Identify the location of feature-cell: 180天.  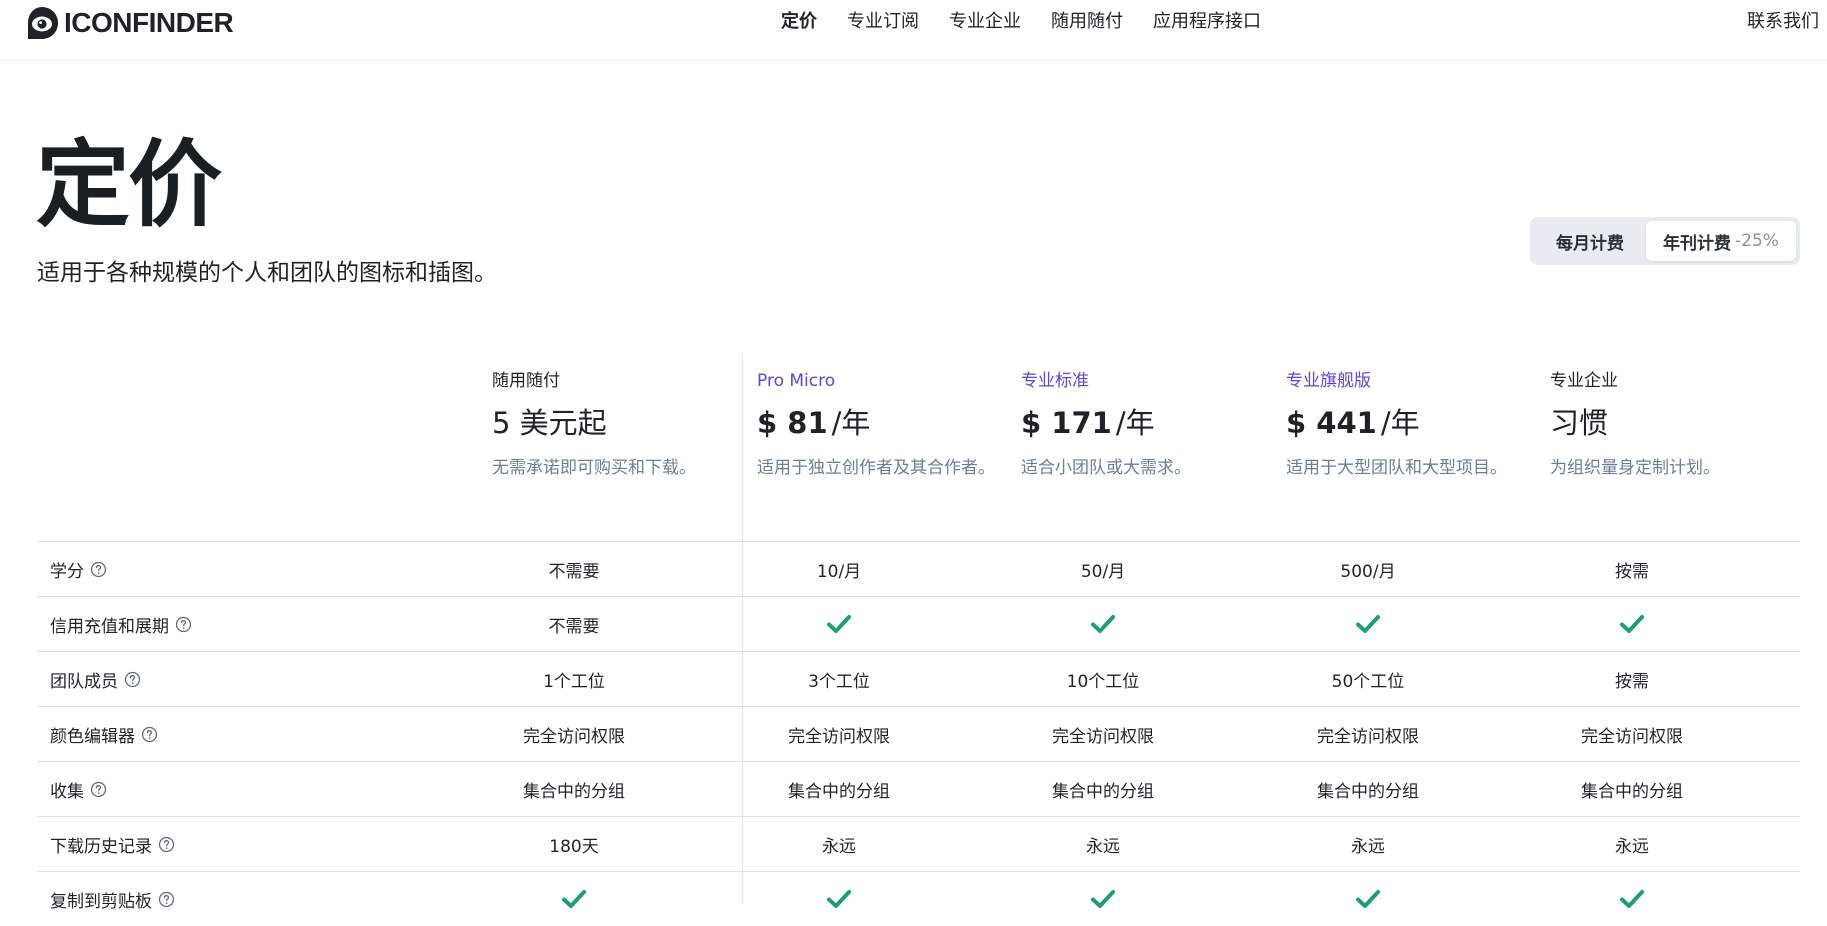
(574, 844).